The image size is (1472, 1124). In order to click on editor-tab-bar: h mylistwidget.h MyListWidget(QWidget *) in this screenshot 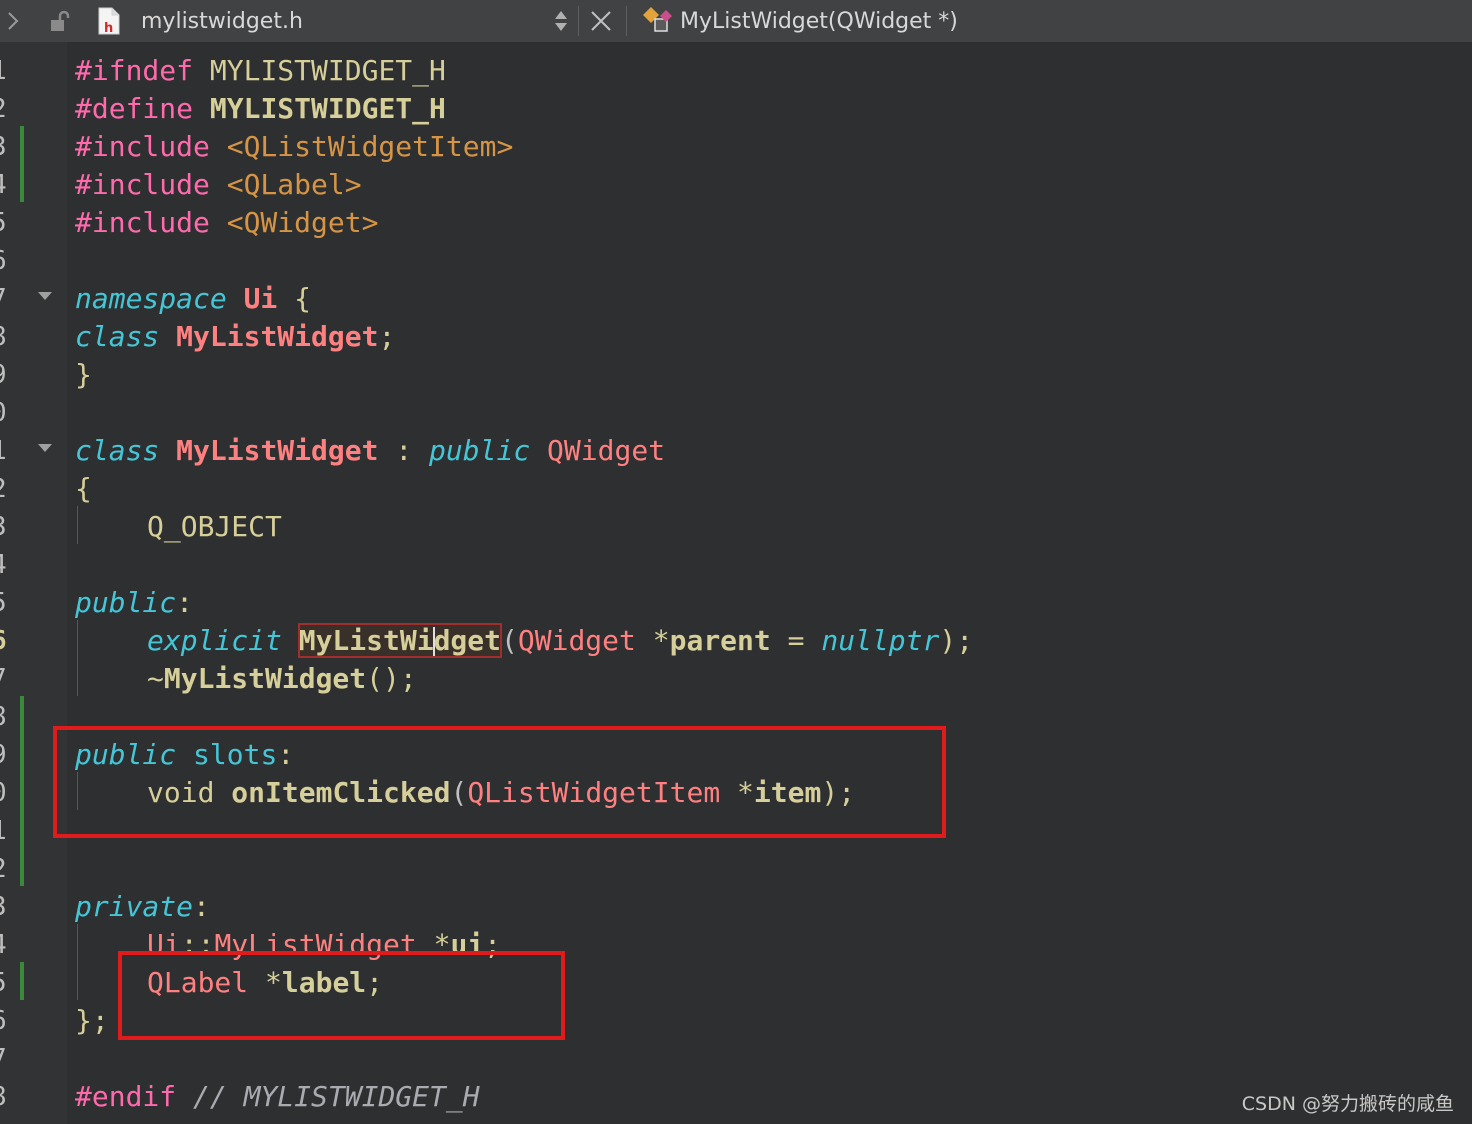, I will do `click(736, 21)`.